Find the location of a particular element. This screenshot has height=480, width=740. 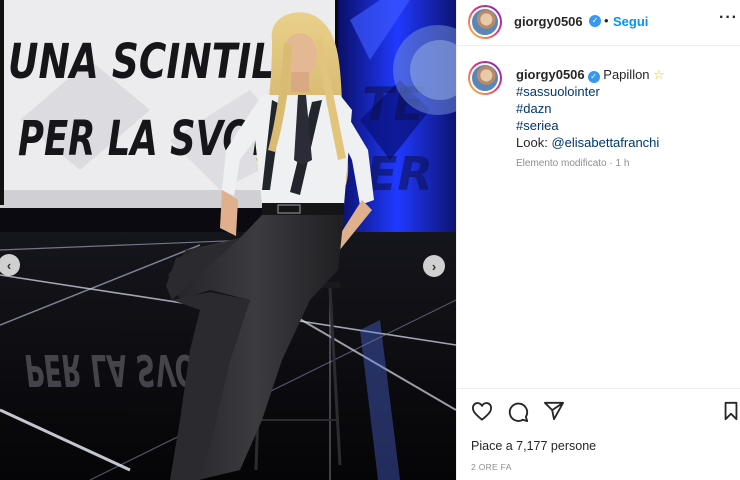

share-send-icon is located at coordinates (554, 411).